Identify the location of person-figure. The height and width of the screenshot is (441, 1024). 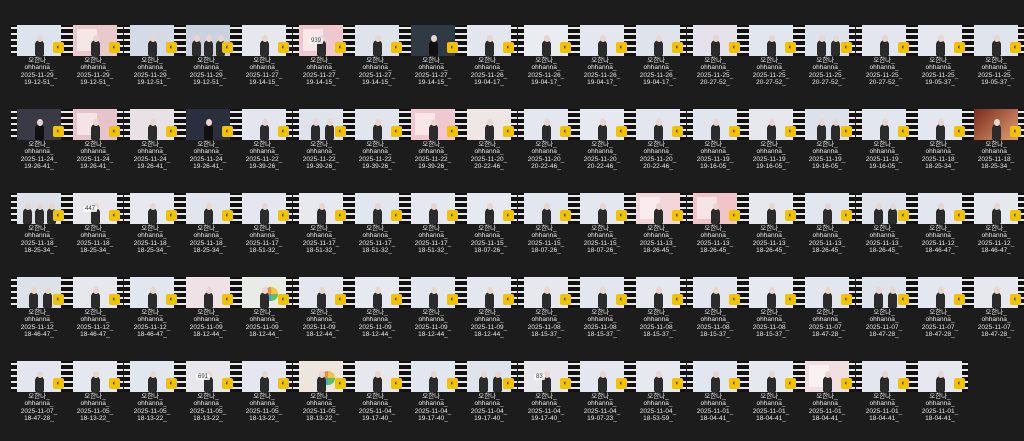
(433, 216).